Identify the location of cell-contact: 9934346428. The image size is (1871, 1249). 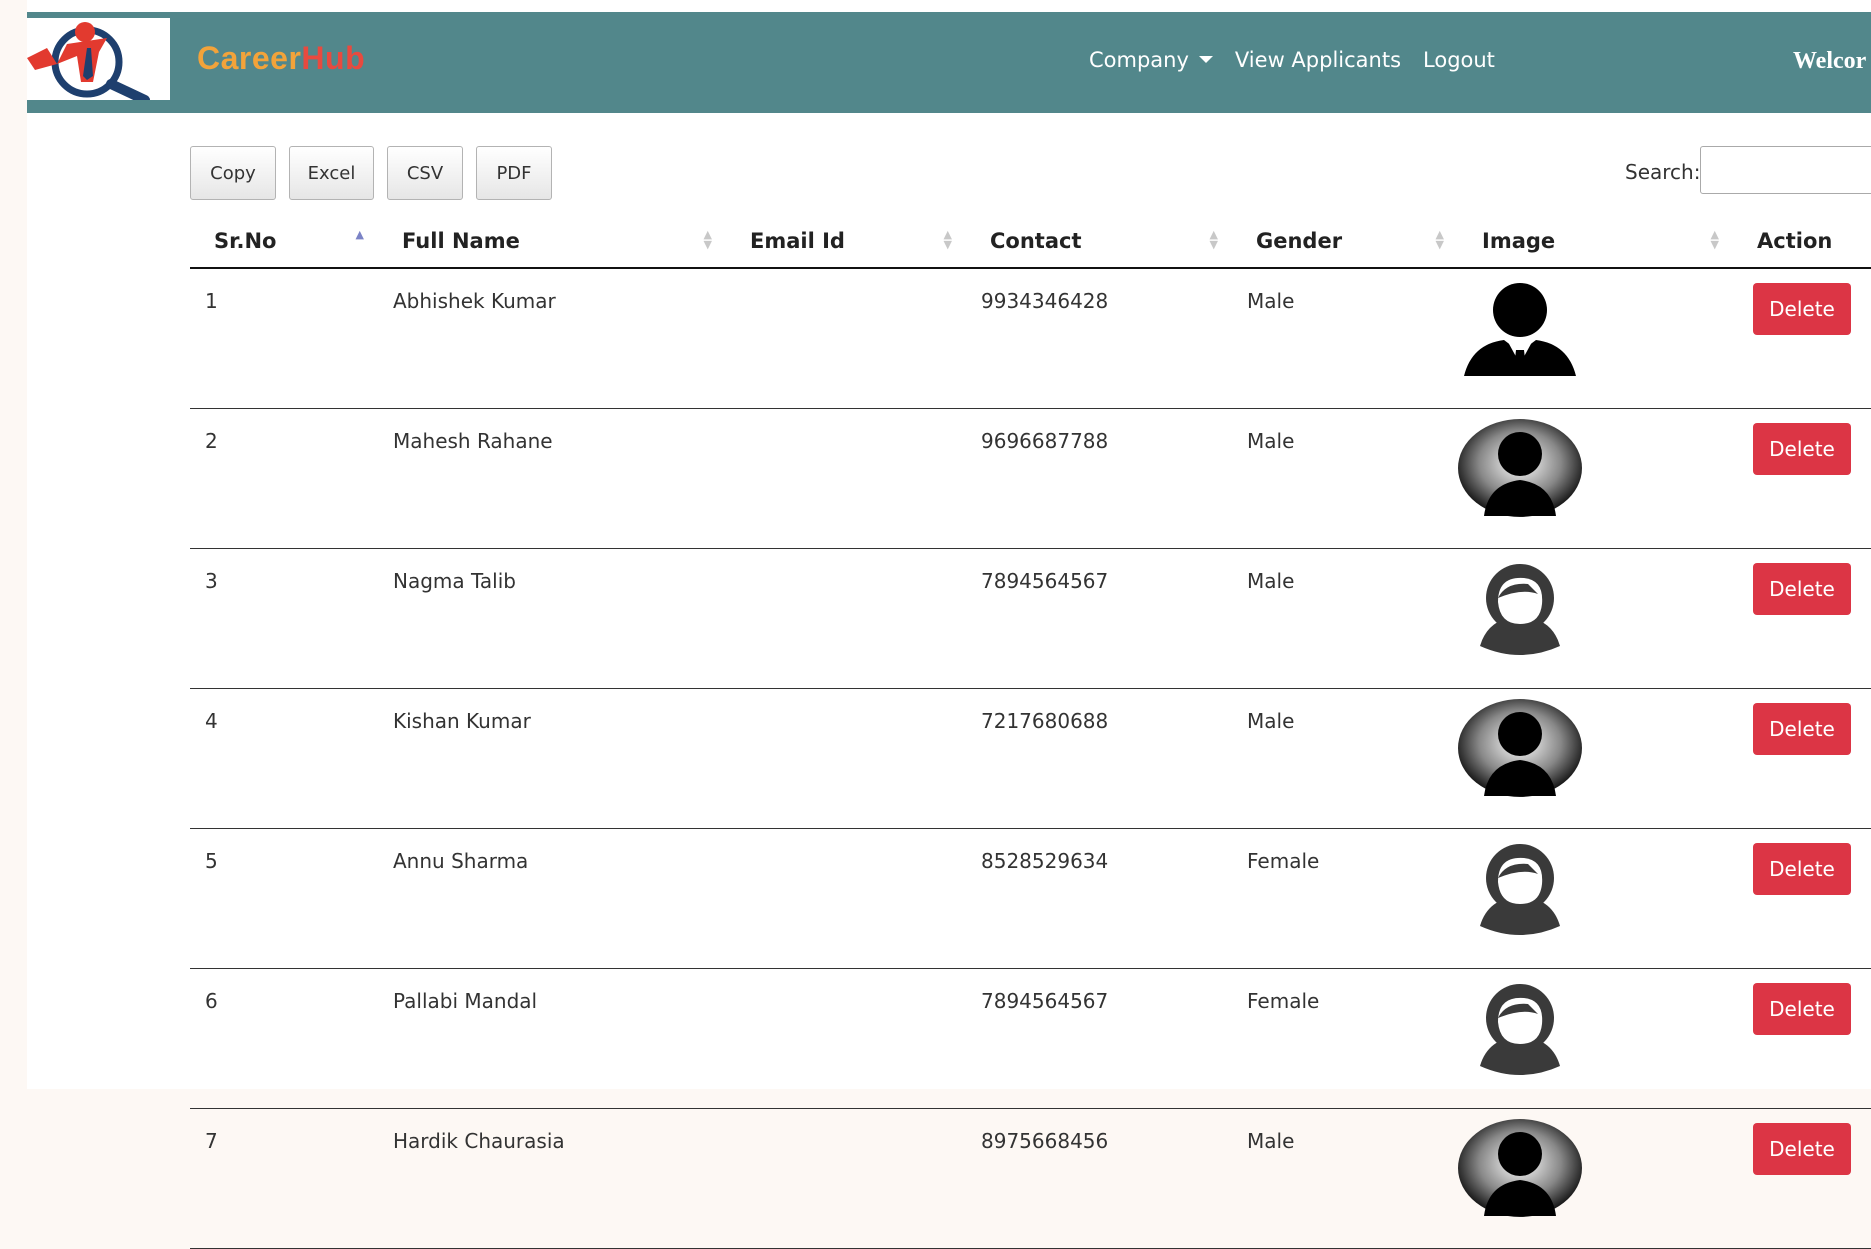
(1099, 338).